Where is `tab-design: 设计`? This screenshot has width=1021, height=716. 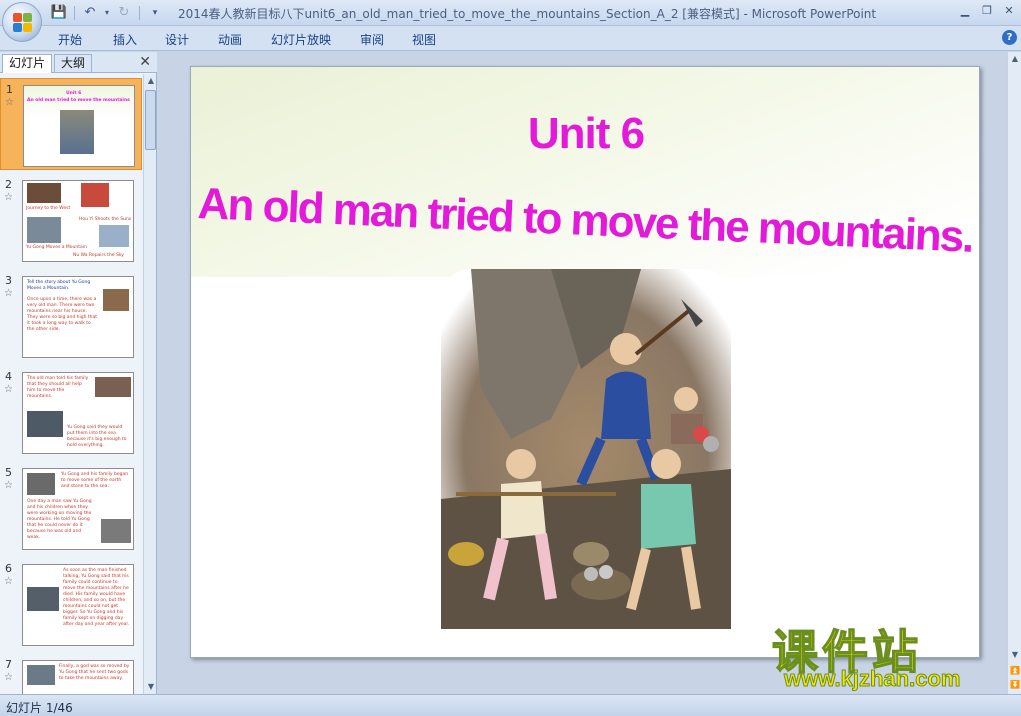
tab-design: 设计 is located at coordinates (177, 39).